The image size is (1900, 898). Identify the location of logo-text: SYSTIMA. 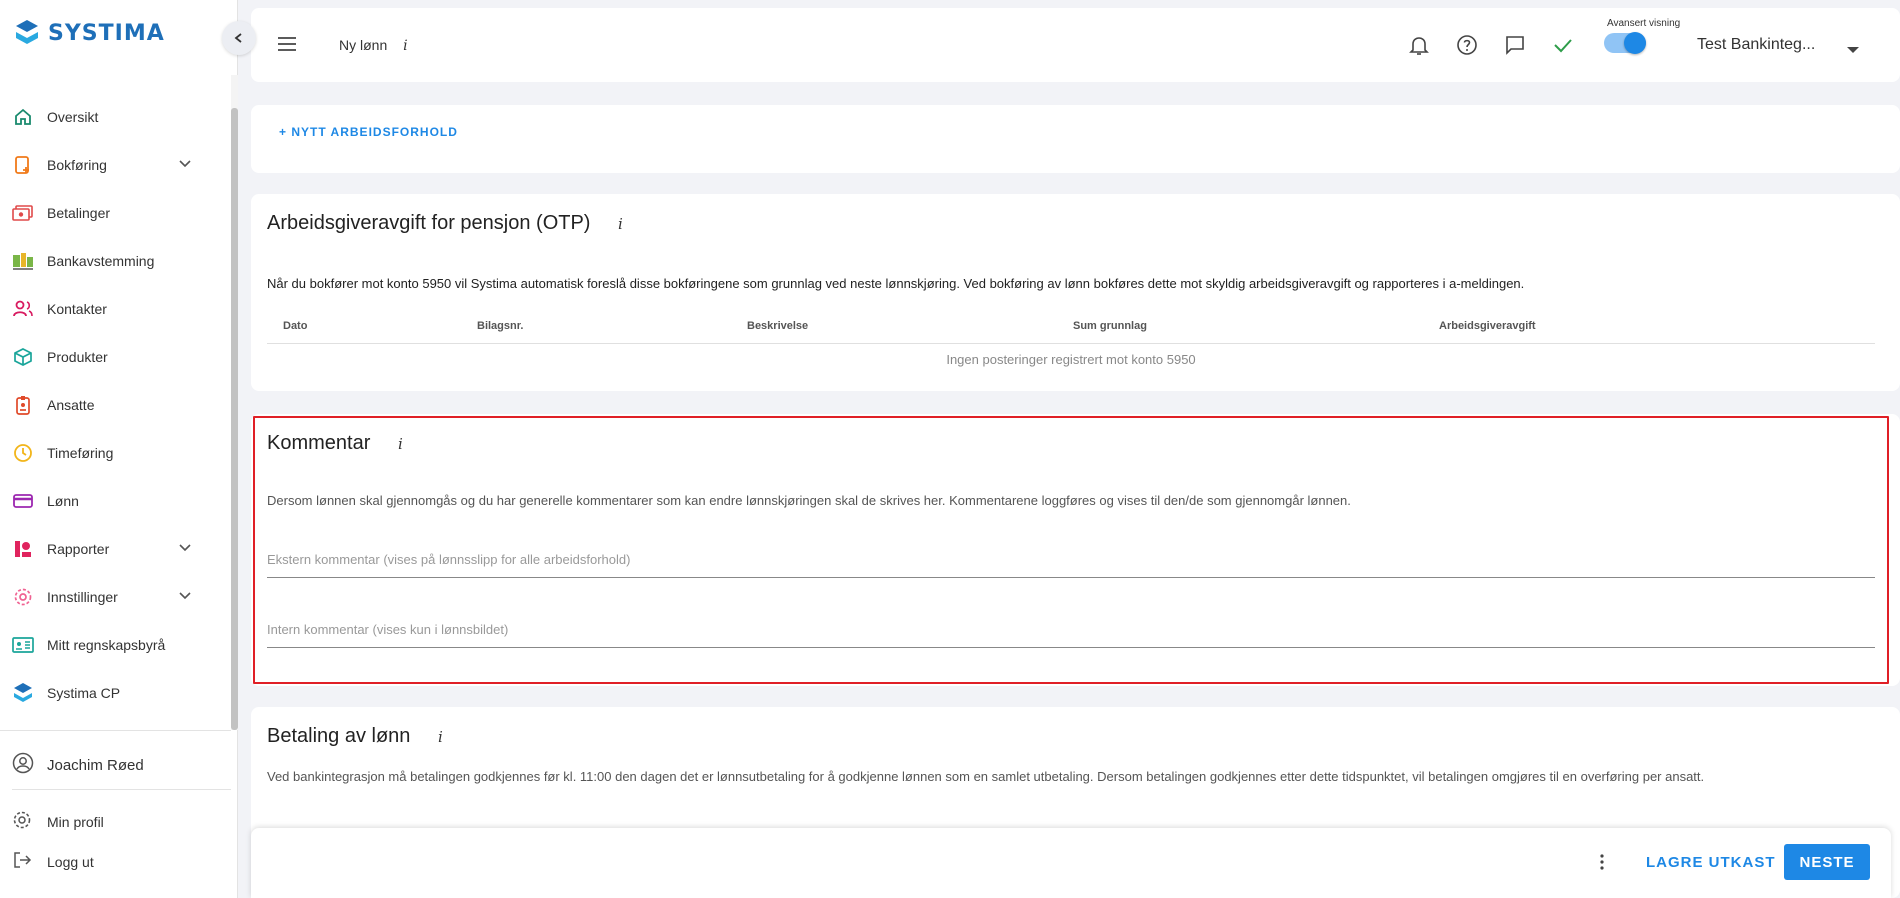
(106, 33).